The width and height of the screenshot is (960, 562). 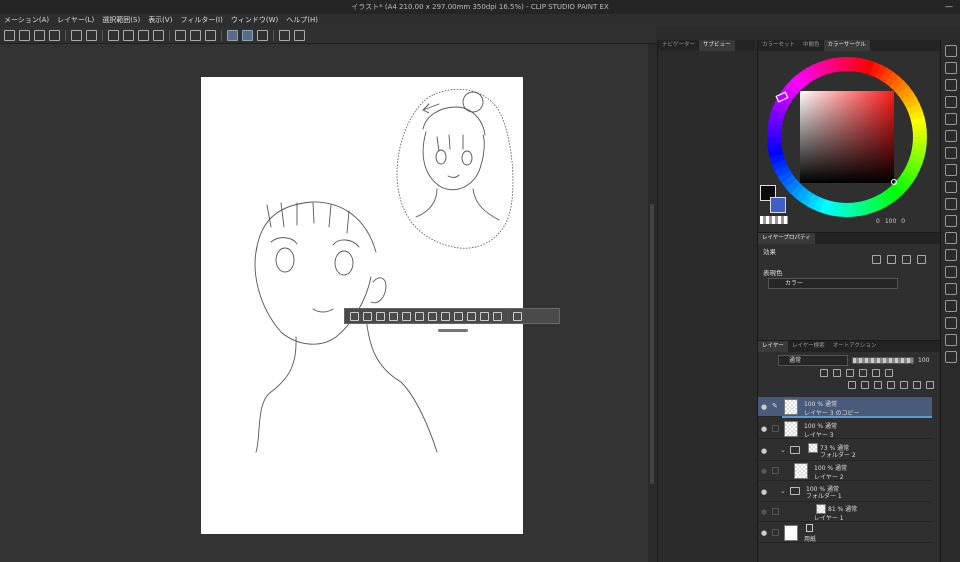 What do you see at coordinates (876, 259) in the screenshot?
I see `border-effect-icon` at bounding box center [876, 259].